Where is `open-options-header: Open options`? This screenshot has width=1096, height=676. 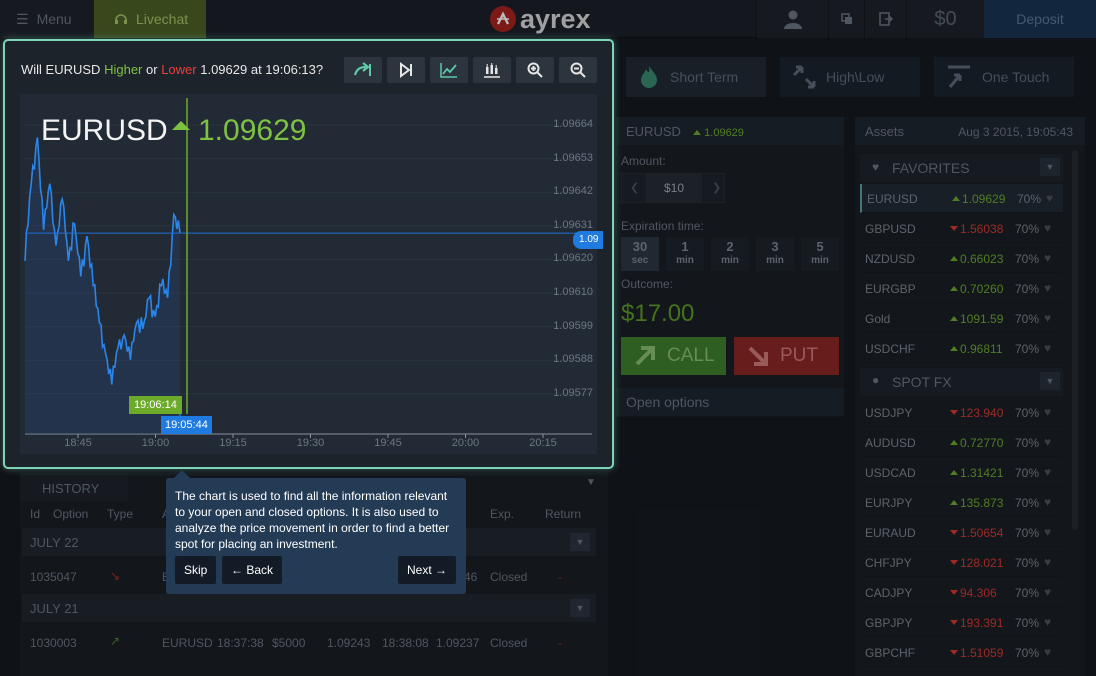
open-options-header: Open options is located at coordinates (730, 402).